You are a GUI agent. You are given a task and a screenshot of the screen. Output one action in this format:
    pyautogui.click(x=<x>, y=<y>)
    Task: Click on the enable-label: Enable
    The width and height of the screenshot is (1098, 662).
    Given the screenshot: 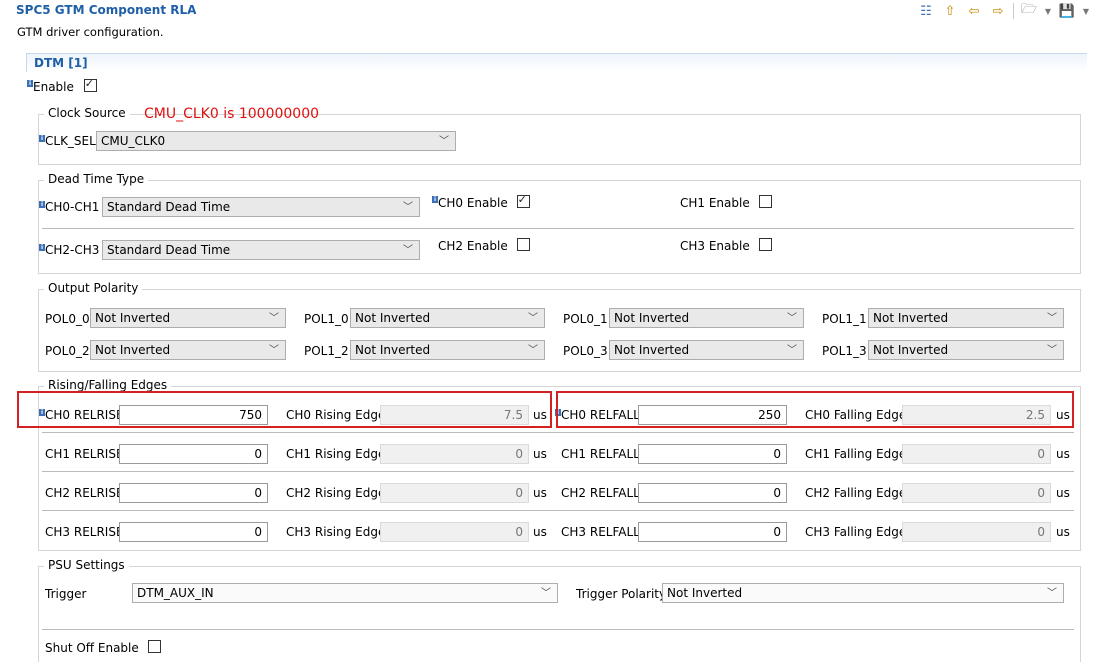 What is the action you would take?
    pyautogui.click(x=53, y=87)
    